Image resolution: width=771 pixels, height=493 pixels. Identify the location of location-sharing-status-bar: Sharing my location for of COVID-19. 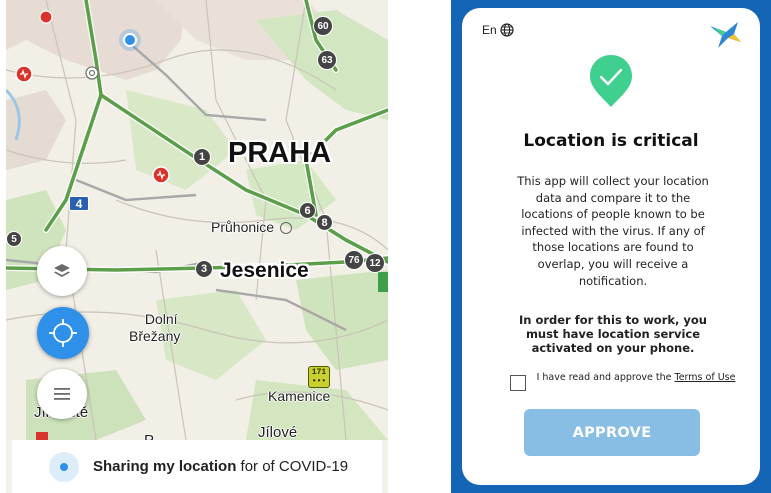
(197, 466).